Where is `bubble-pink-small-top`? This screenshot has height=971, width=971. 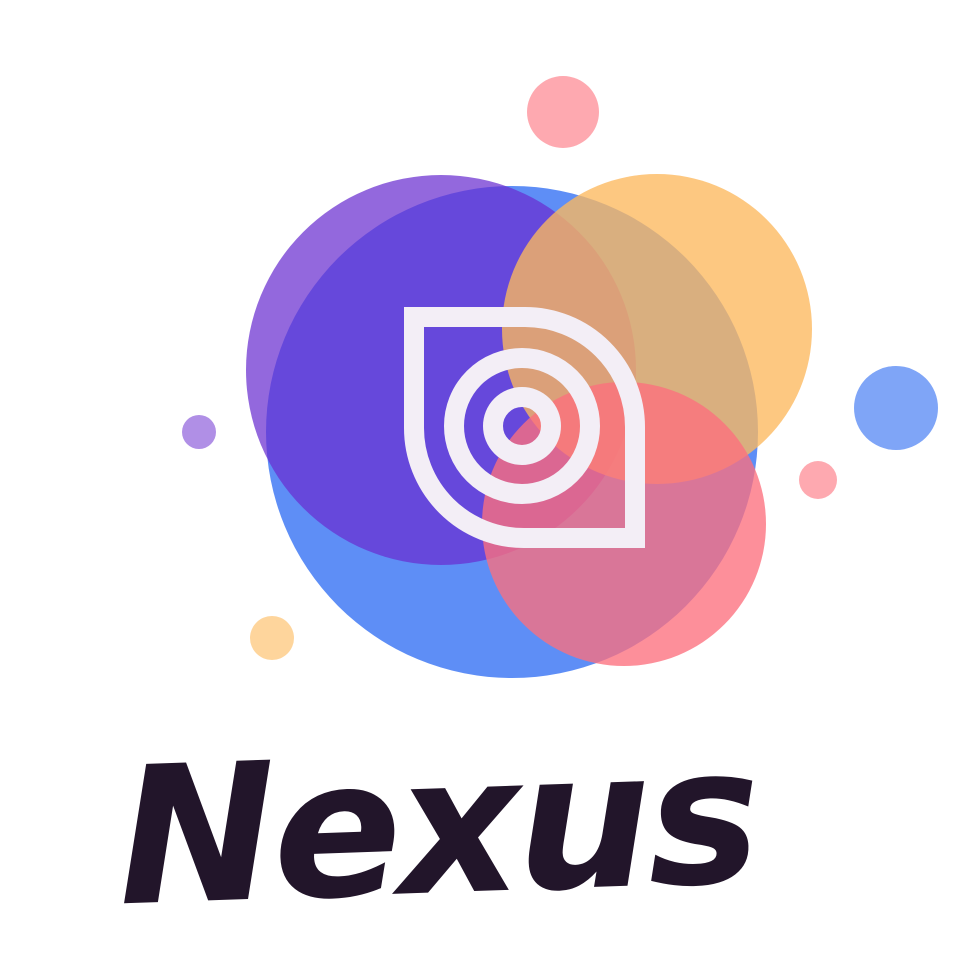
bubble-pink-small-top is located at coordinates (563, 112).